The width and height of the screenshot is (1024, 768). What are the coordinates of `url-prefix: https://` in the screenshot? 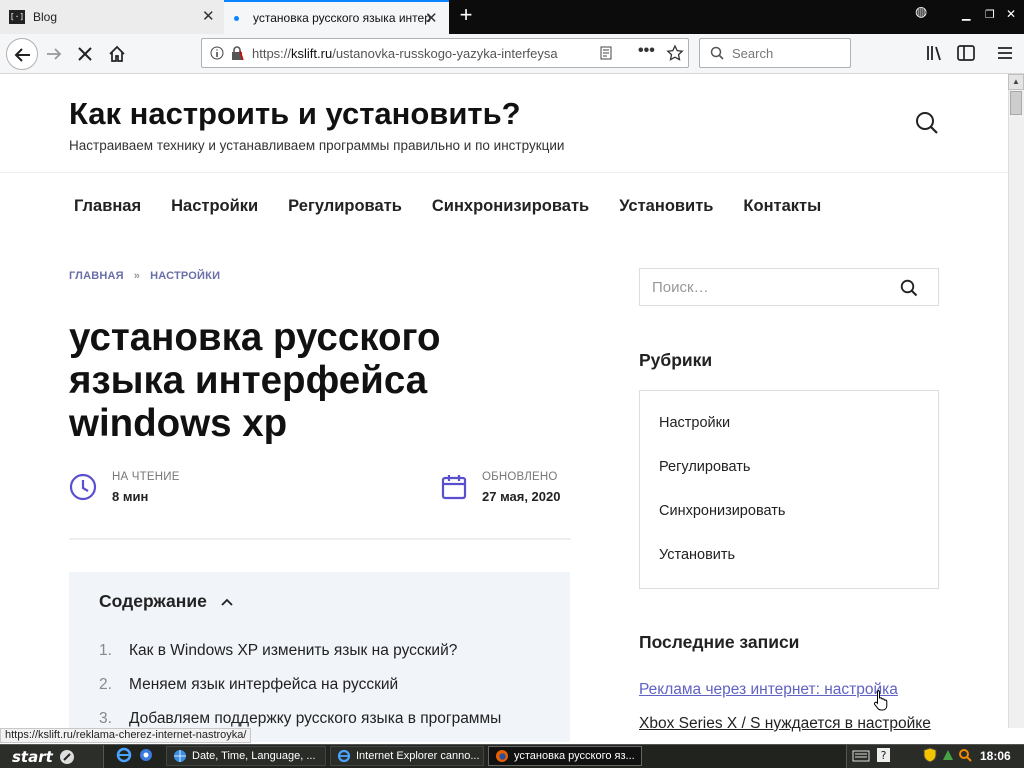 It's located at (272, 53).